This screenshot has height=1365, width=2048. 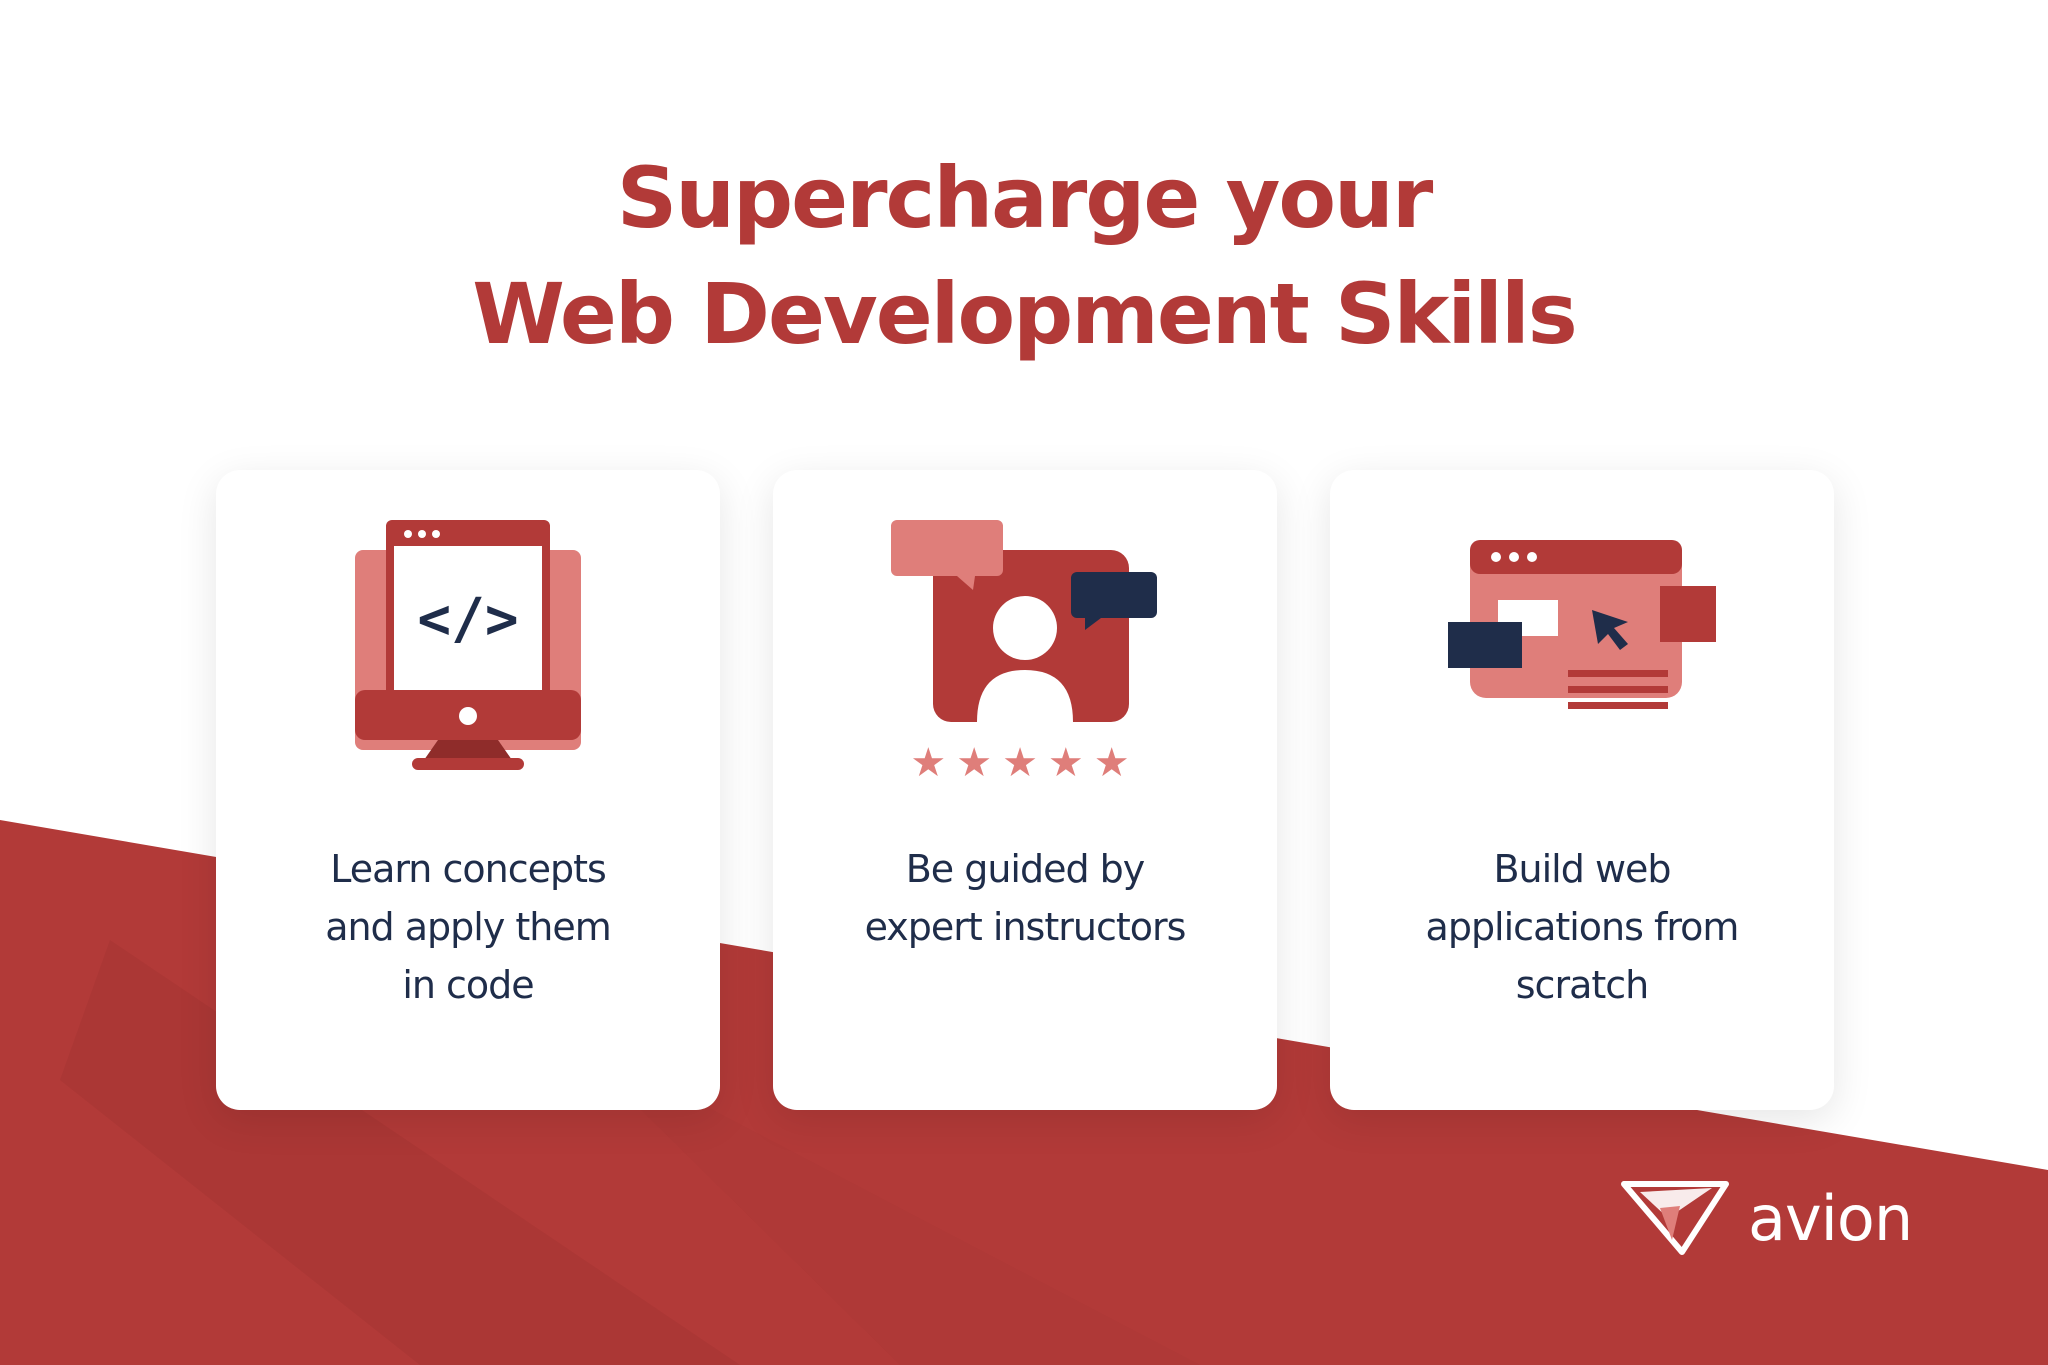 I want to click on web-app-builder-icon, so click(x=1582, y=624).